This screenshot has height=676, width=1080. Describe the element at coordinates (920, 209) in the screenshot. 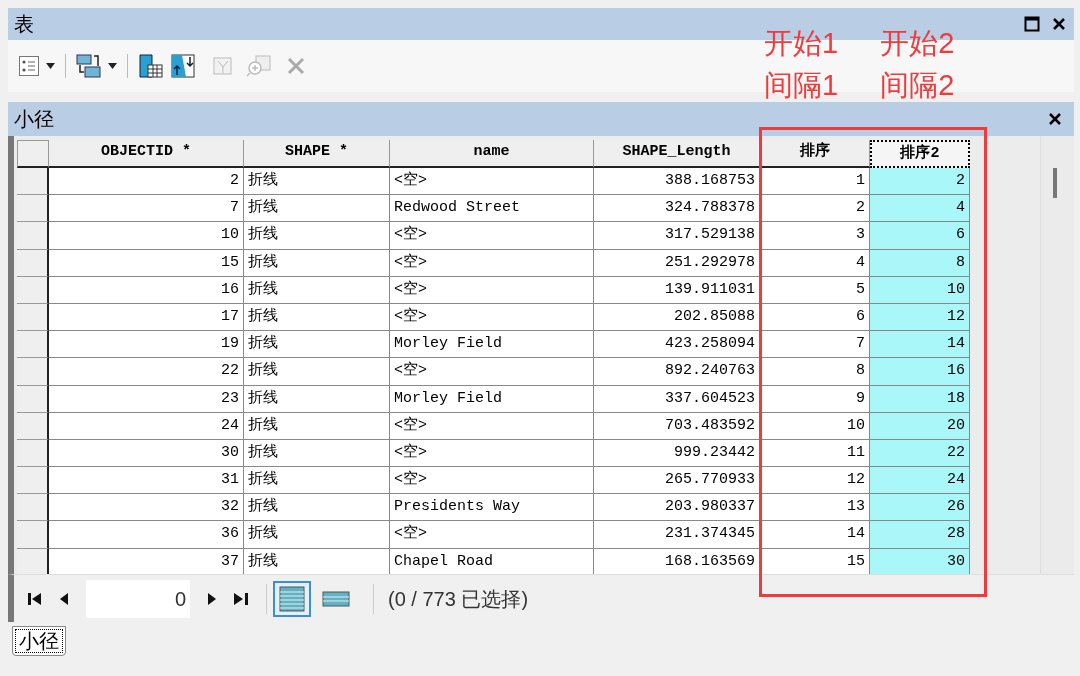

I see `table-cell: 4` at that location.